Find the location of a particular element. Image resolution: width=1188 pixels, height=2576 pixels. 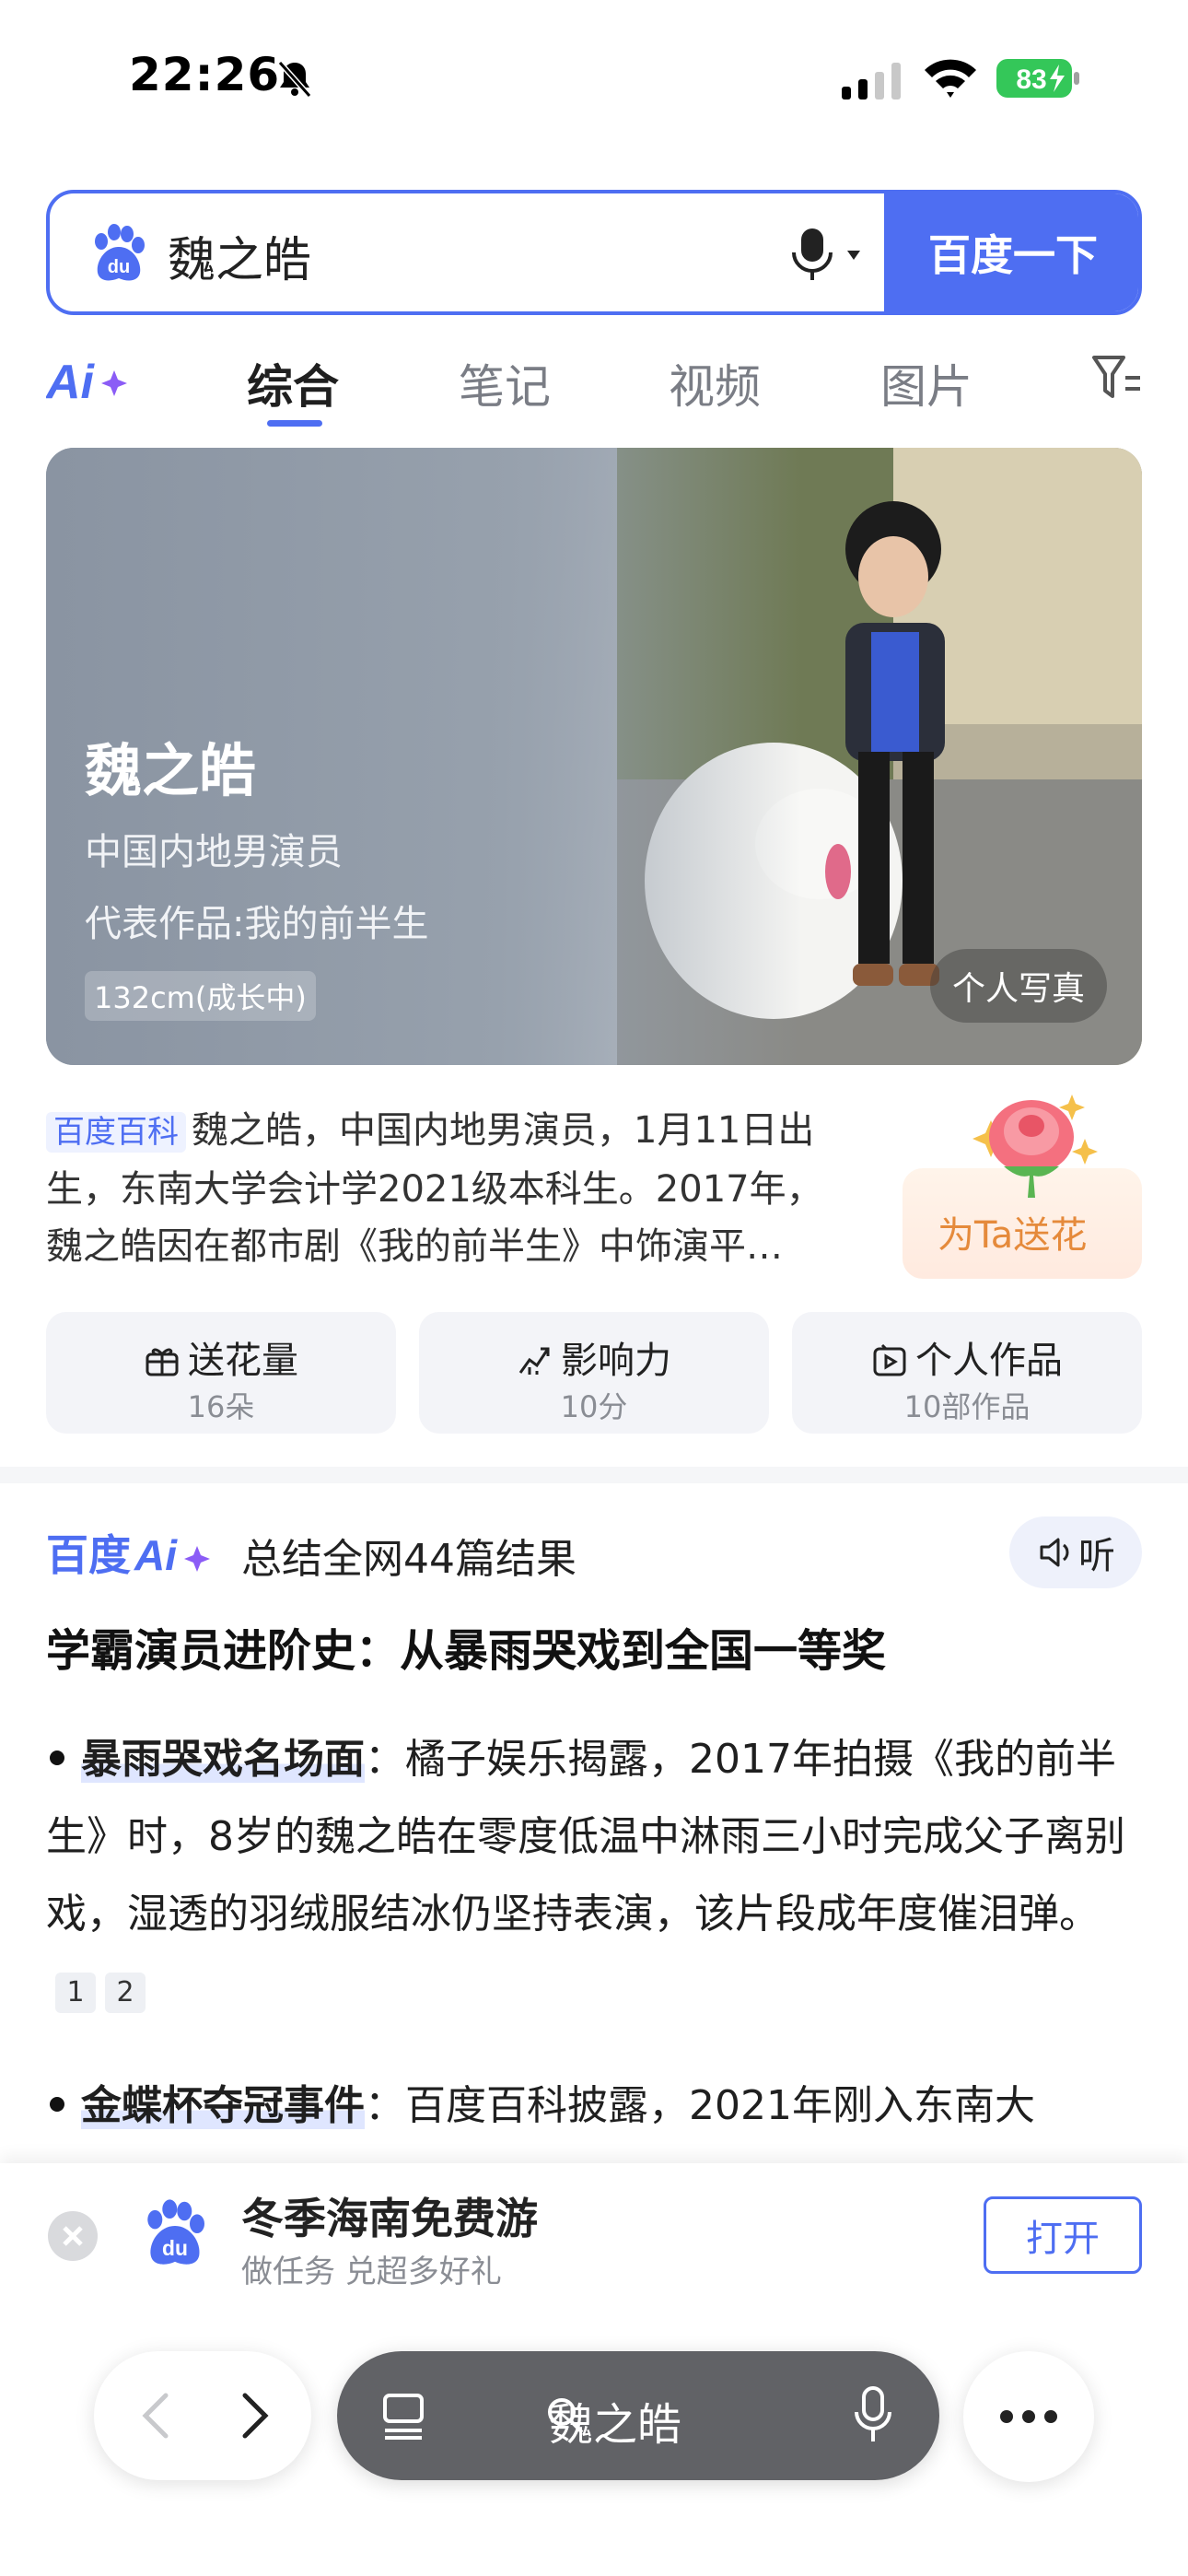

rose-icon is located at coordinates (1035, 1147).